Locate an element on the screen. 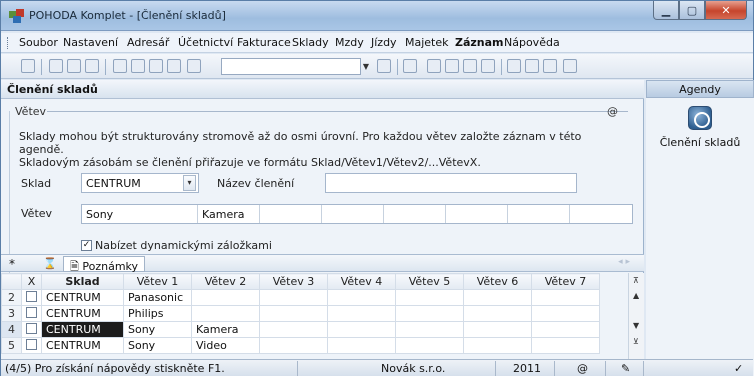 Image resolution: width=754 pixels, height=376 pixels. rownum-header is located at coordinates (11, 281).